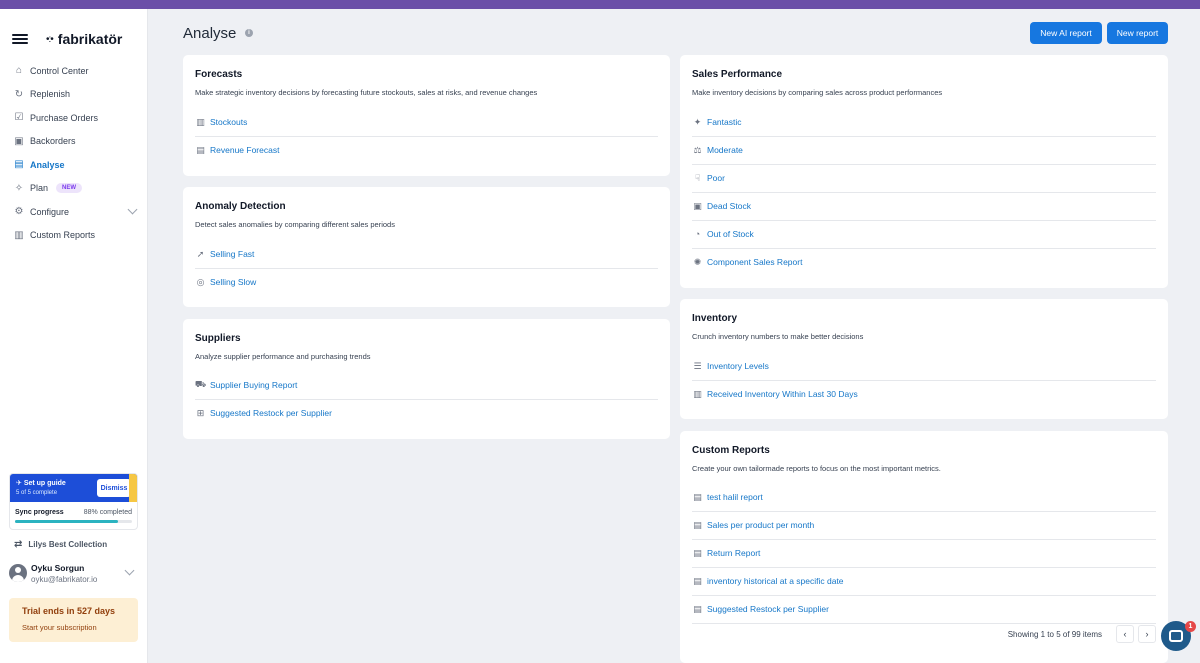  Describe the element at coordinates (69, 611) in the screenshot. I see `trial-title: Trial ends in 527 days` at that location.